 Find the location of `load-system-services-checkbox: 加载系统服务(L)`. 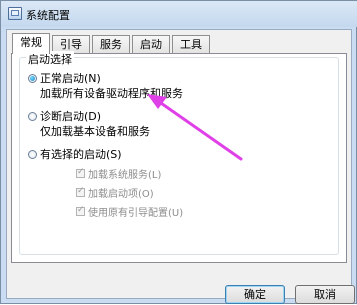

load-system-services-checkbox: 加载系统服务(L) is located at coordinates (118, 173).